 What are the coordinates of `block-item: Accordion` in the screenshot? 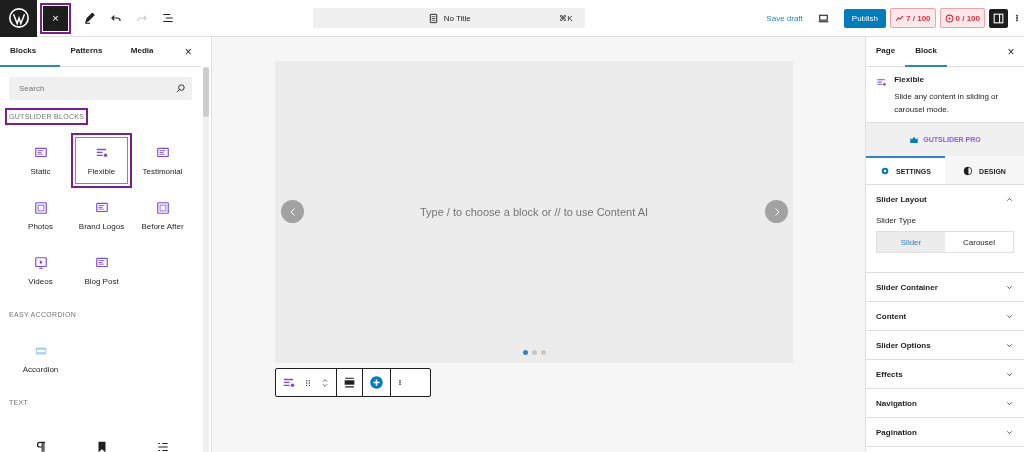 It's located at (40, 358).